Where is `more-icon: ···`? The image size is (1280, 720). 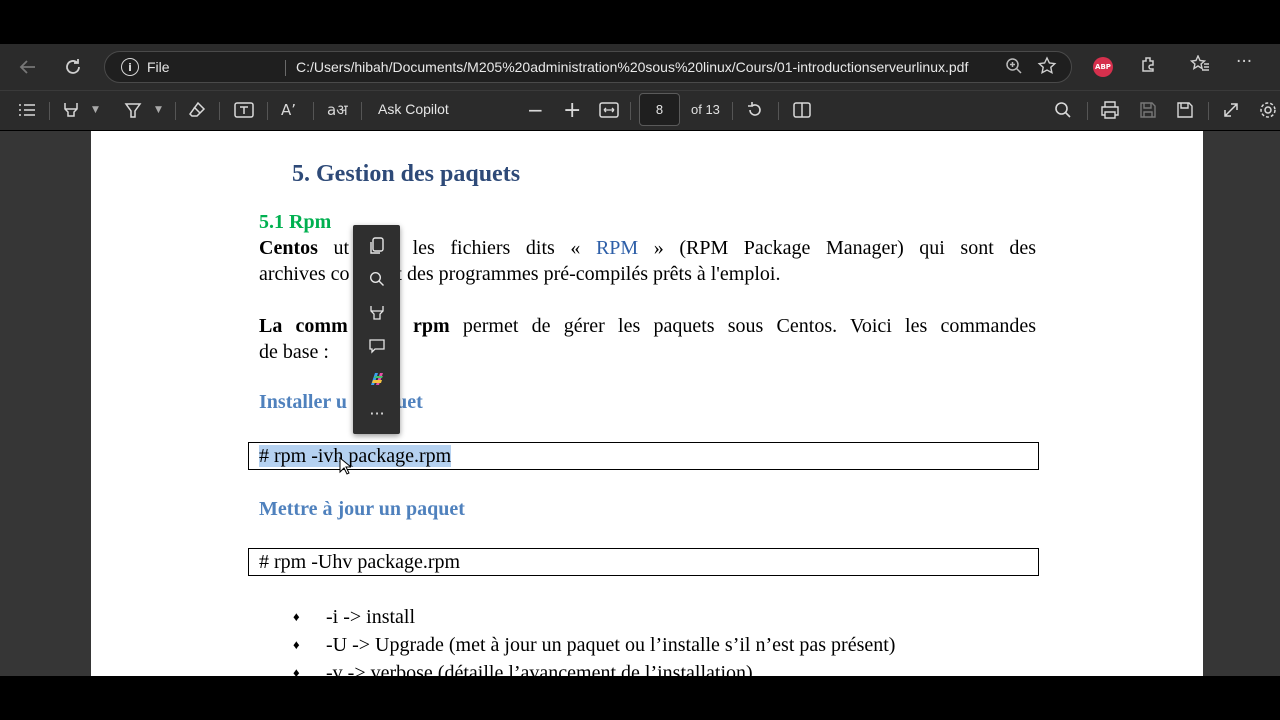
more-icon: ··· is located at coordinates (1244, 62).